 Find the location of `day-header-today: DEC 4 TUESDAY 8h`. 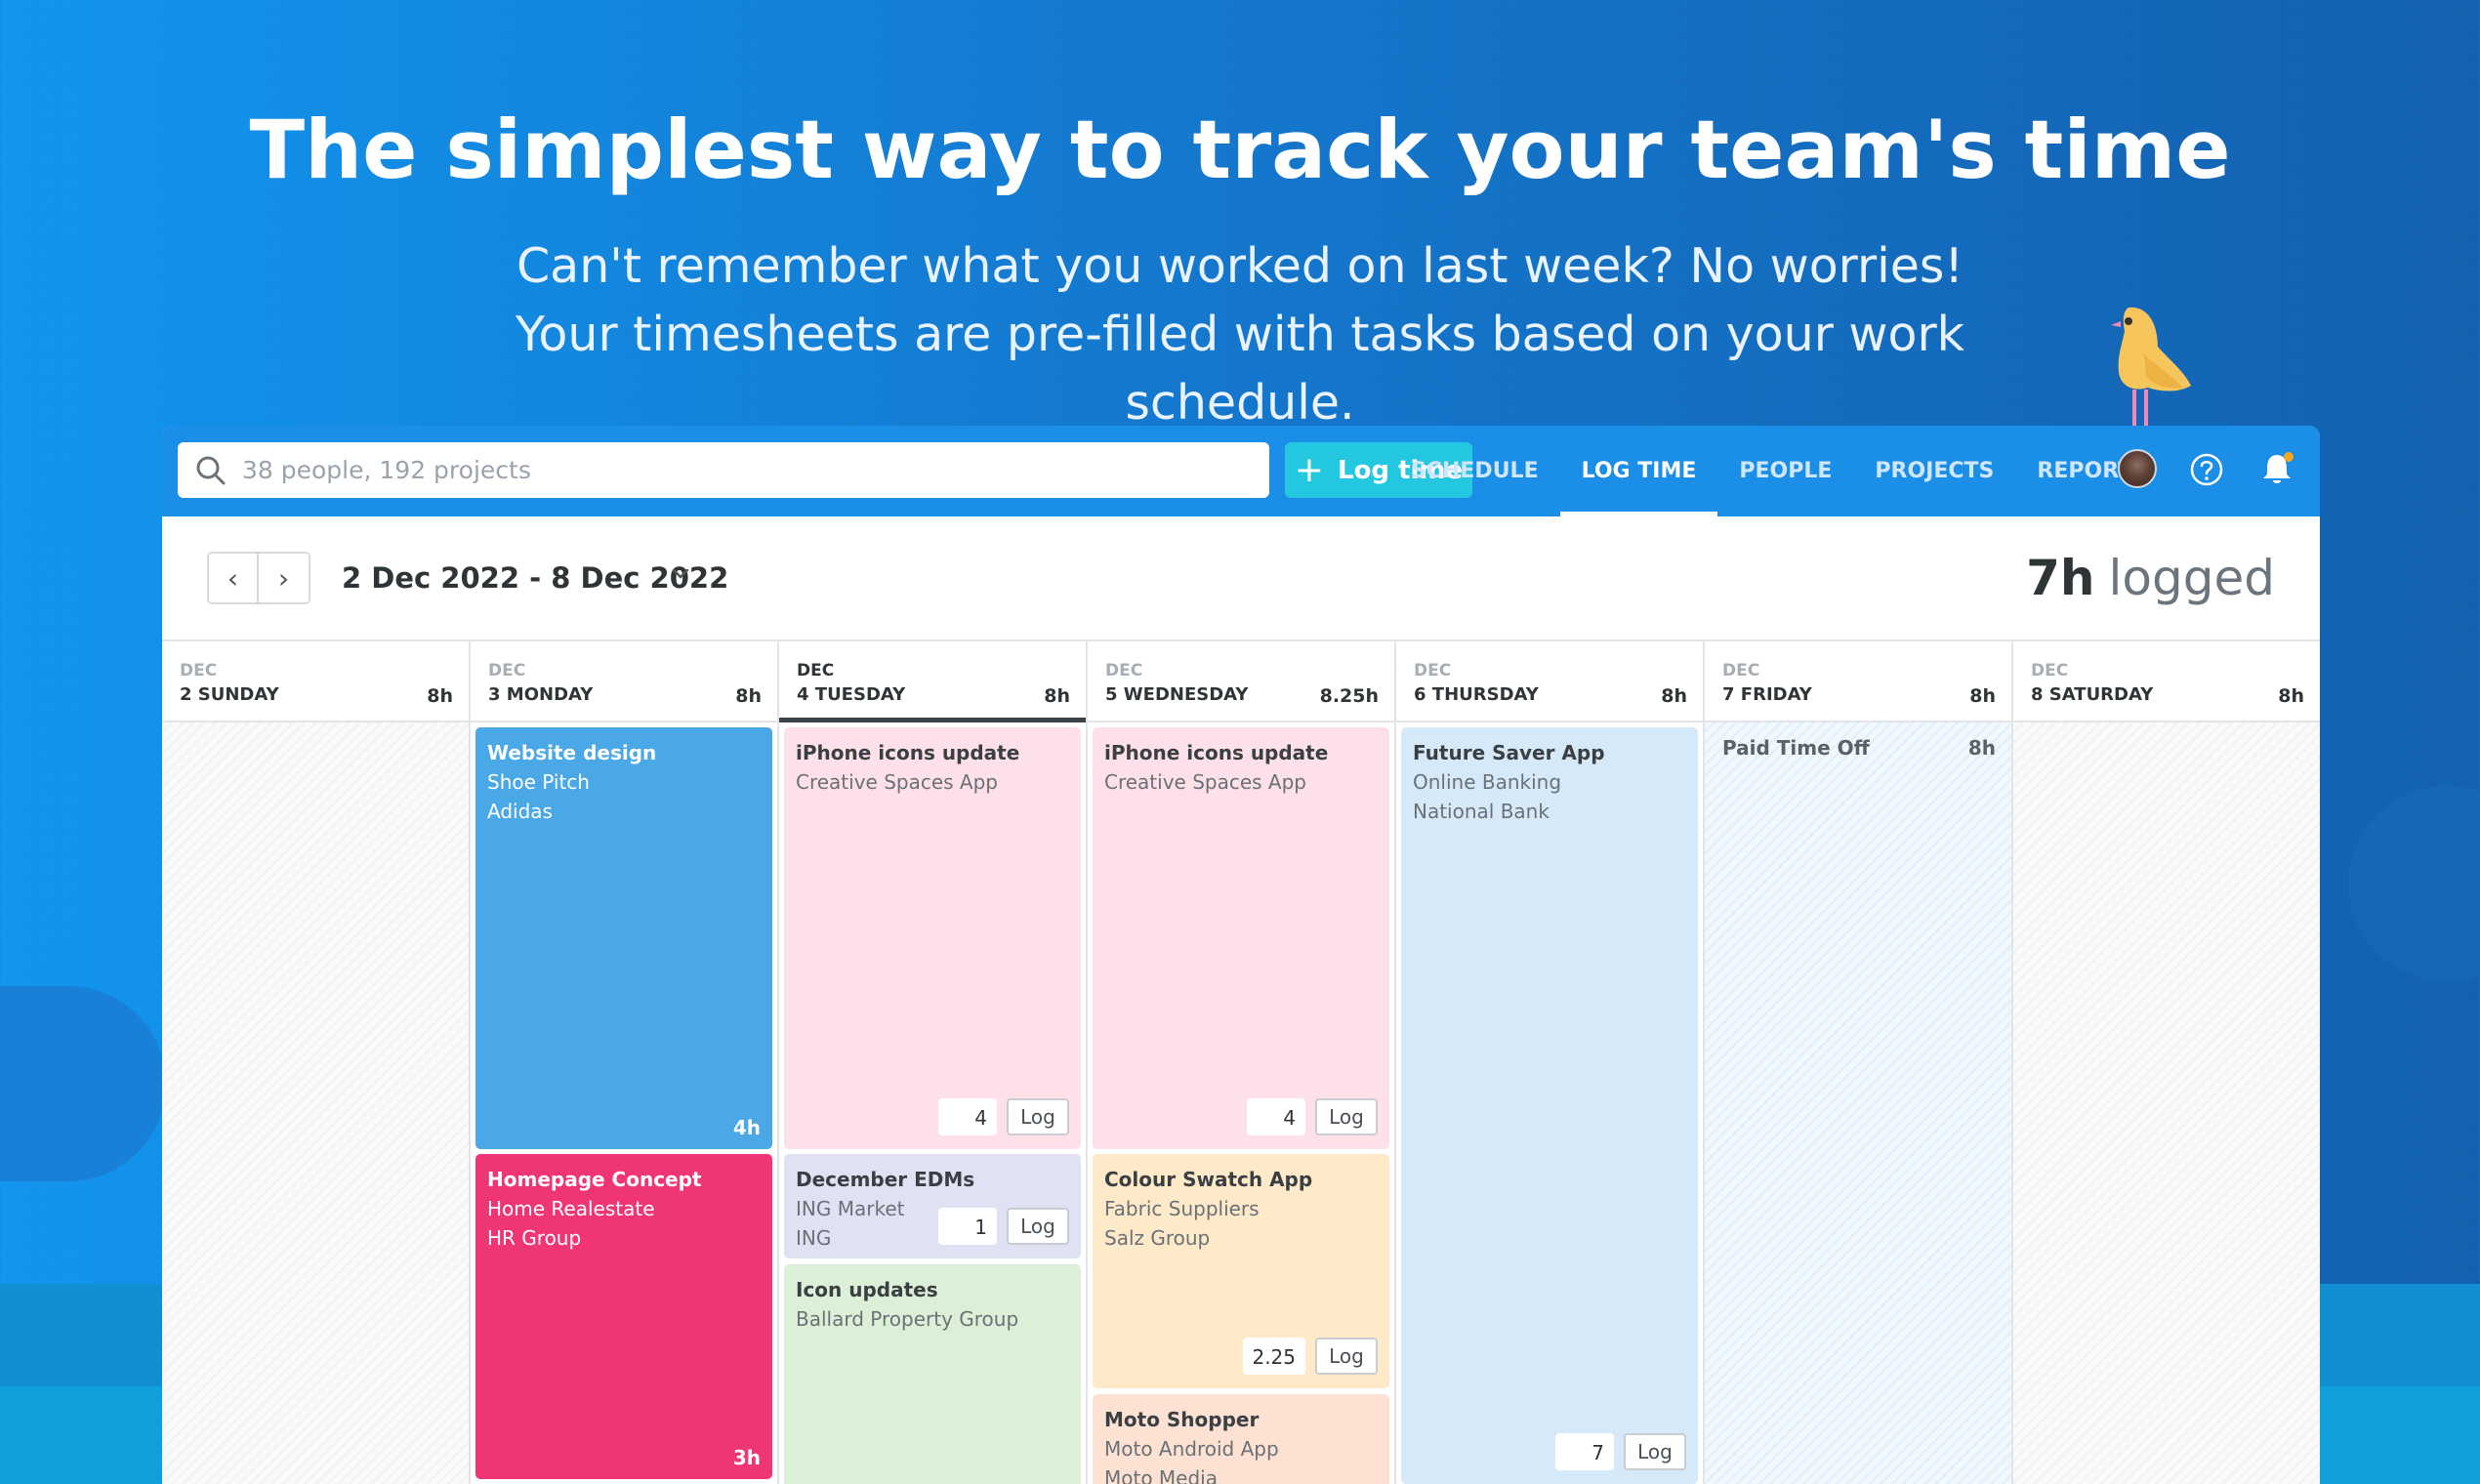

day-header-today: DEC 4 TUESDAY 8h is located at coordinates (932, 682).